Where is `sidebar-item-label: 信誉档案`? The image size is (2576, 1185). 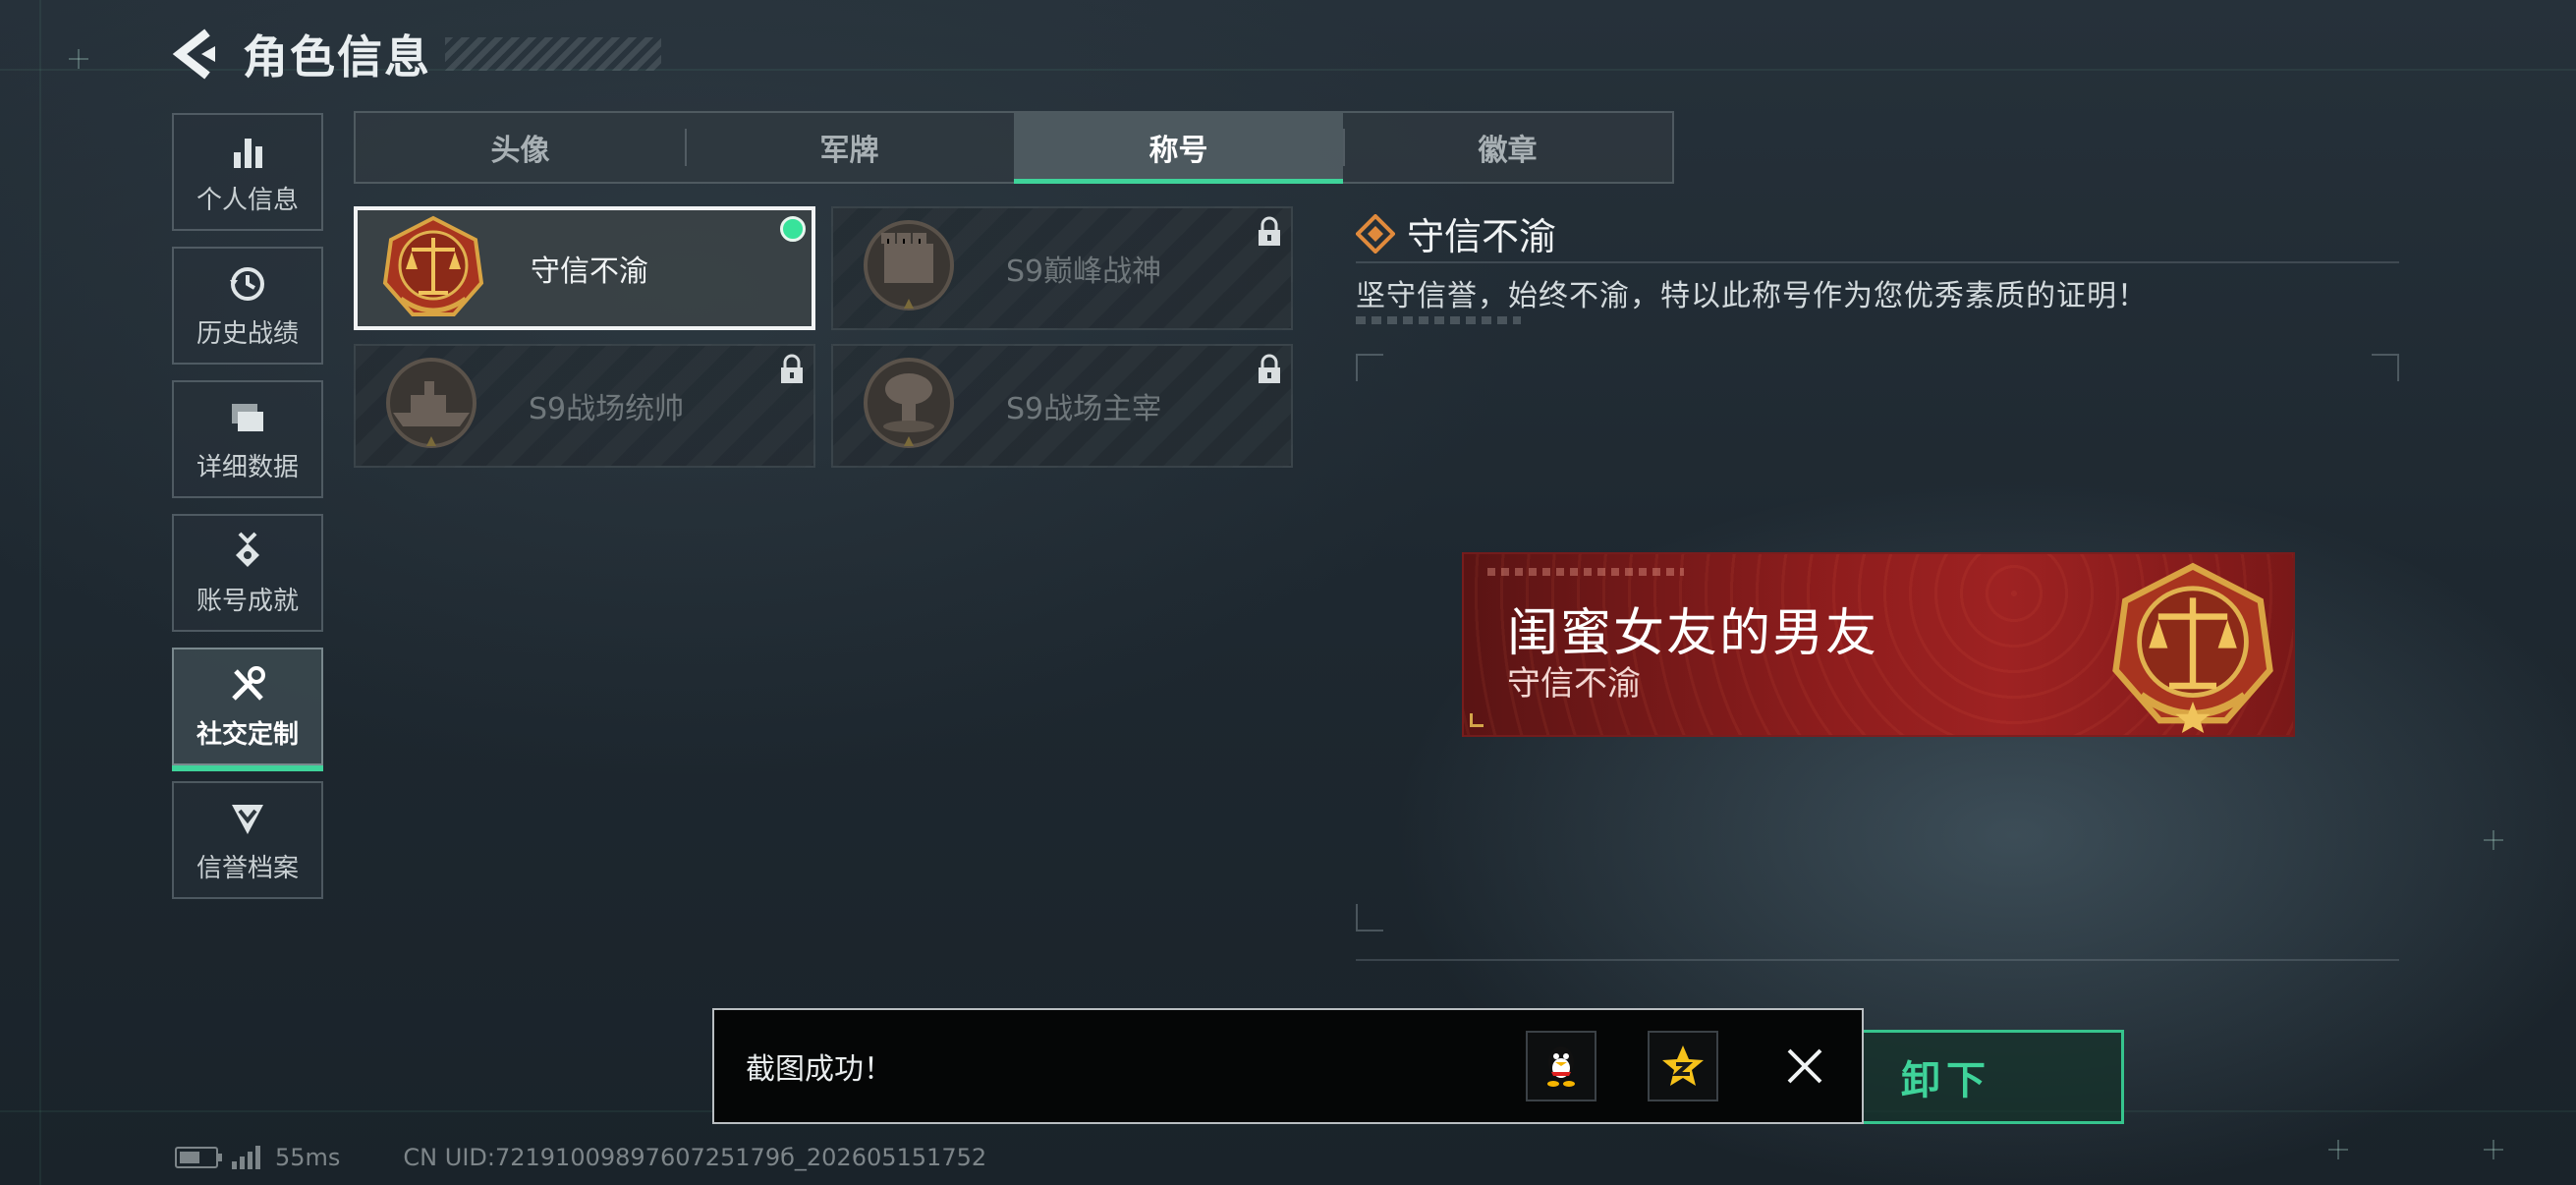
sidebar-item-label: 信誉档案 is located at coordinates (247, 868).